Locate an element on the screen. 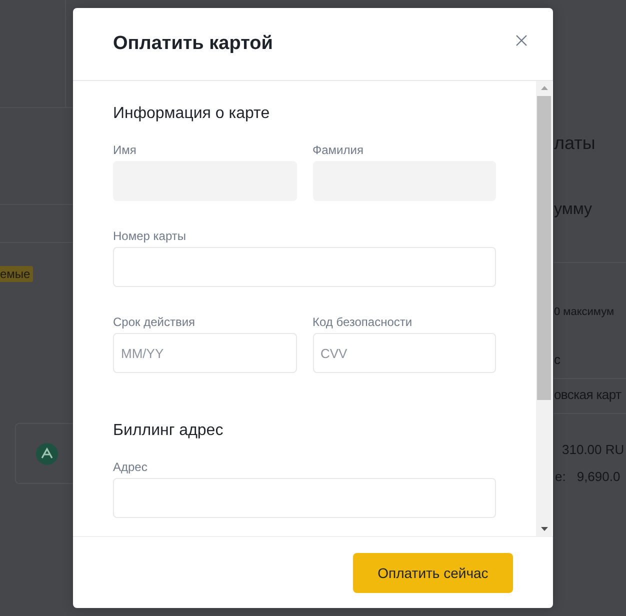 Image resolution: width=626 pixels, height=616 pixels. field-label: Имя is located at coordinates (124, 150).